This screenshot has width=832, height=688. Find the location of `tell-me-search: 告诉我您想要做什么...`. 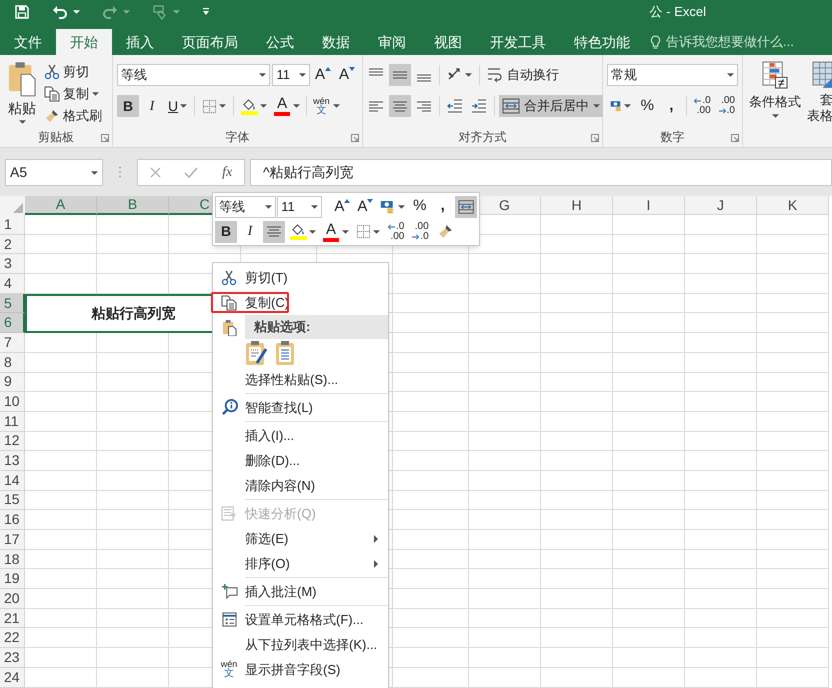

tell-me-search: 告诉我您想要做什么... is located at coordinates (722, 42).